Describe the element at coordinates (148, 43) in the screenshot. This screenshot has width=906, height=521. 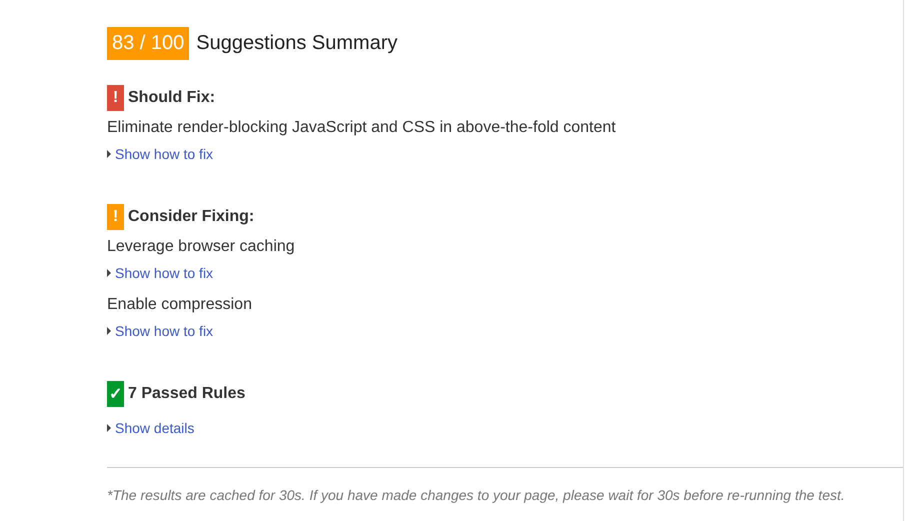
I see `score-badge: 83 / 100` at that location.